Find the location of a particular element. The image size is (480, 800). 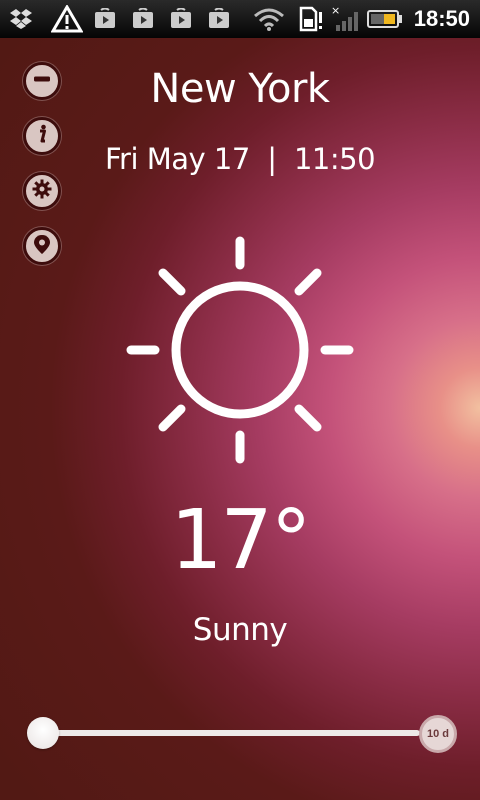

sim-alert-icon is located at coordinates (311, 19).